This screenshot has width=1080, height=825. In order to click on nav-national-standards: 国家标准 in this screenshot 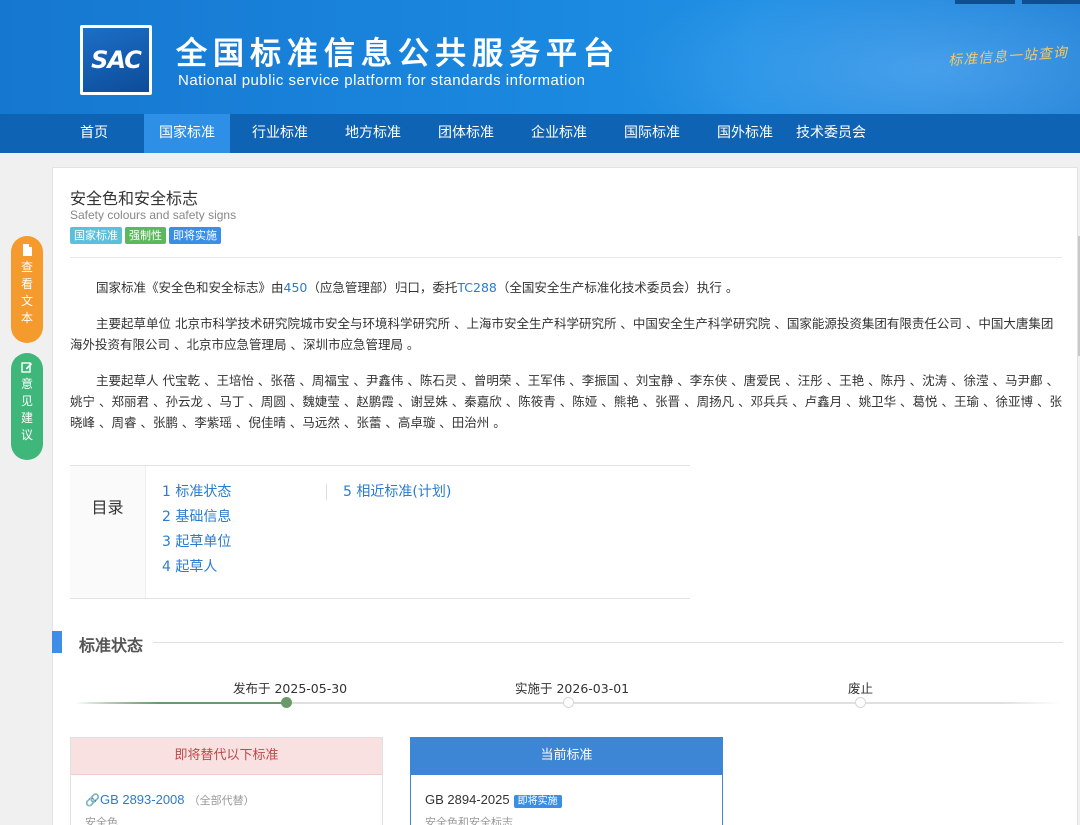, I will do `click(187, 133)`.